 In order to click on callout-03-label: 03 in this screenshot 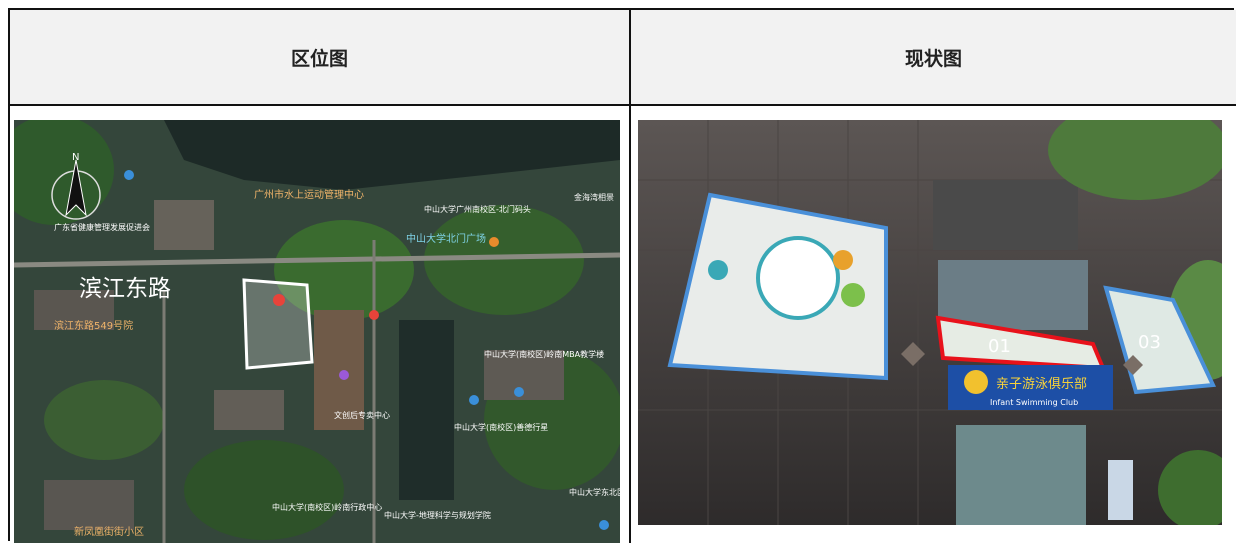, I will do `click(1149, 342)`.